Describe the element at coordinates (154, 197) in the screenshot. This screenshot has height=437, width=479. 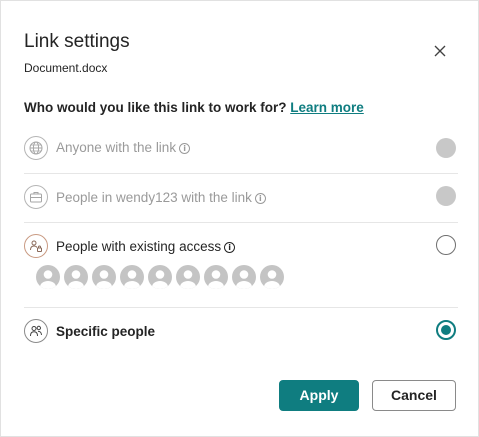
I see `option-org-text: People in wendy123 with the link` at that location.